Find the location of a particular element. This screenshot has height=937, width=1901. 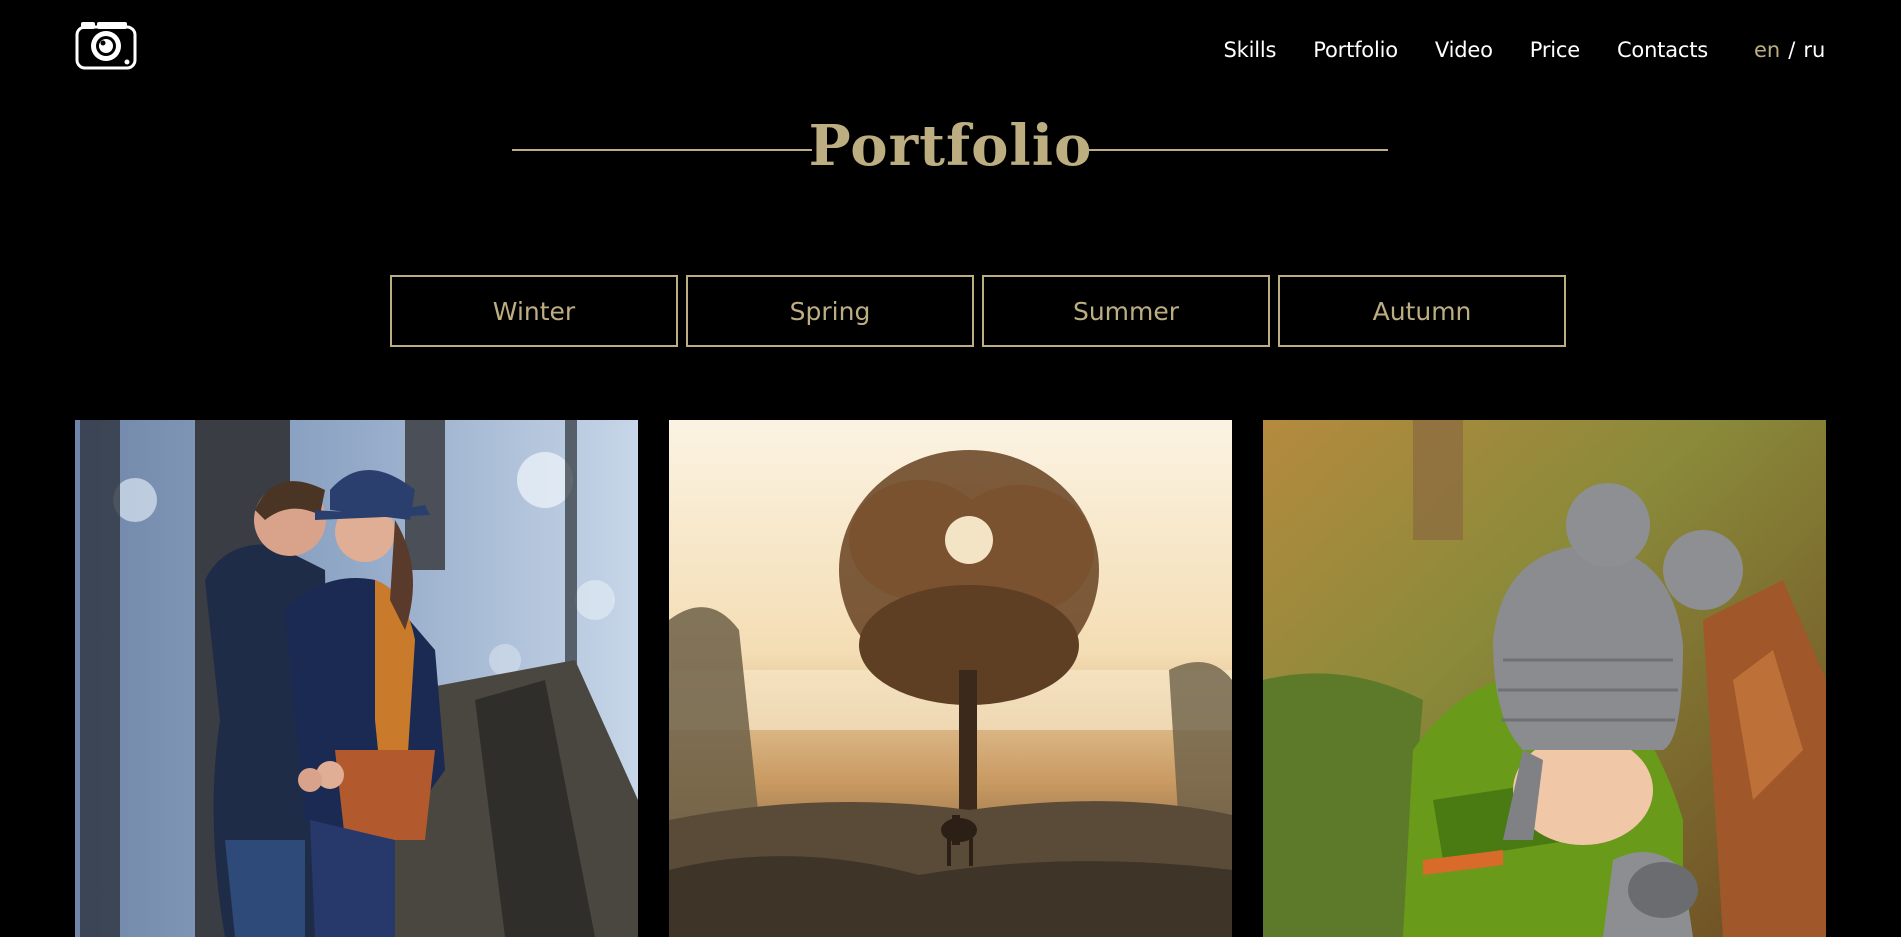

nav-portfolio: Portfolio is located at coordinates (1355, 50).